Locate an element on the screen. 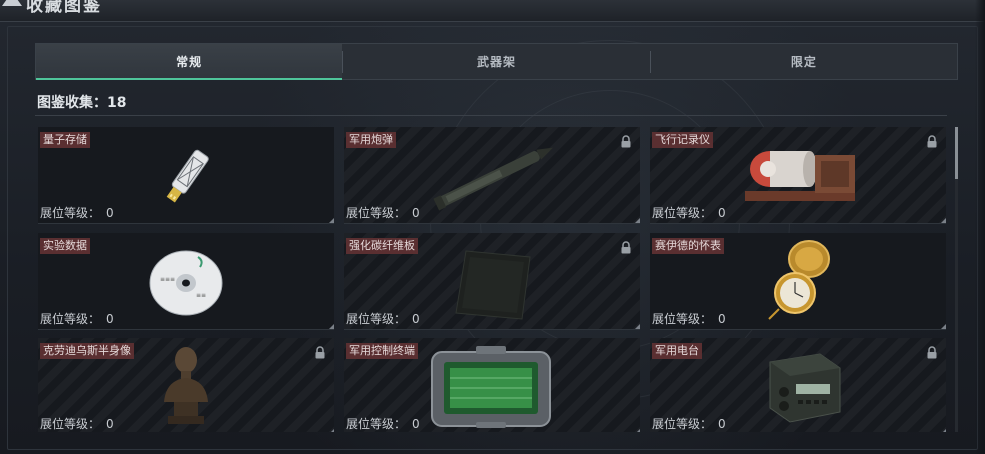 This screenshot has height=454, width=985. military-radio-icon is located at coordinates (805, 388).